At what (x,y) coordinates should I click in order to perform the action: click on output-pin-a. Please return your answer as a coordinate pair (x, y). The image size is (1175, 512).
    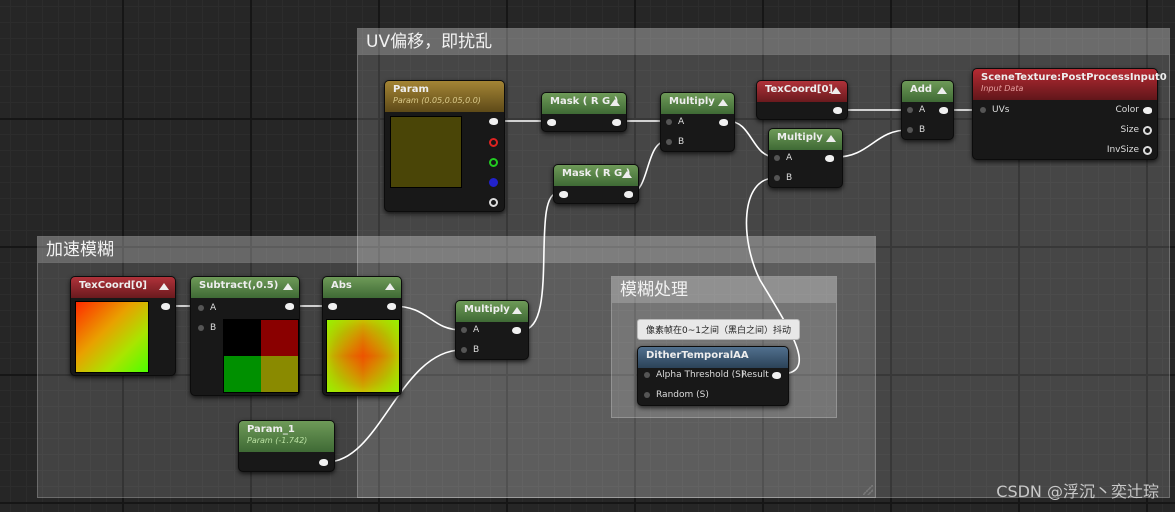
    Looking at the image, I should click on (493, 202).